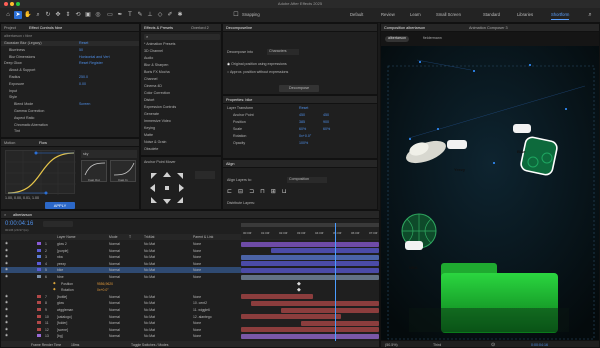  Describe the element at coordinates (182, 58) in the screenshot. I see `effect-category-item: Audio` at that location.